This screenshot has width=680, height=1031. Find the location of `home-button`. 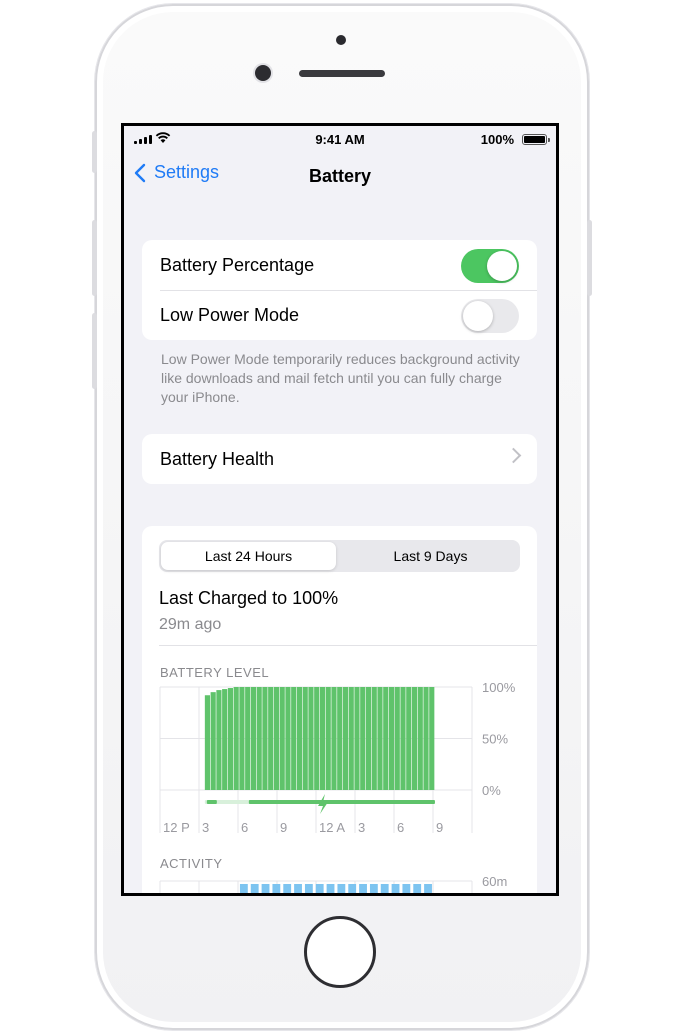

home-button is located at coordinates (340, 952).